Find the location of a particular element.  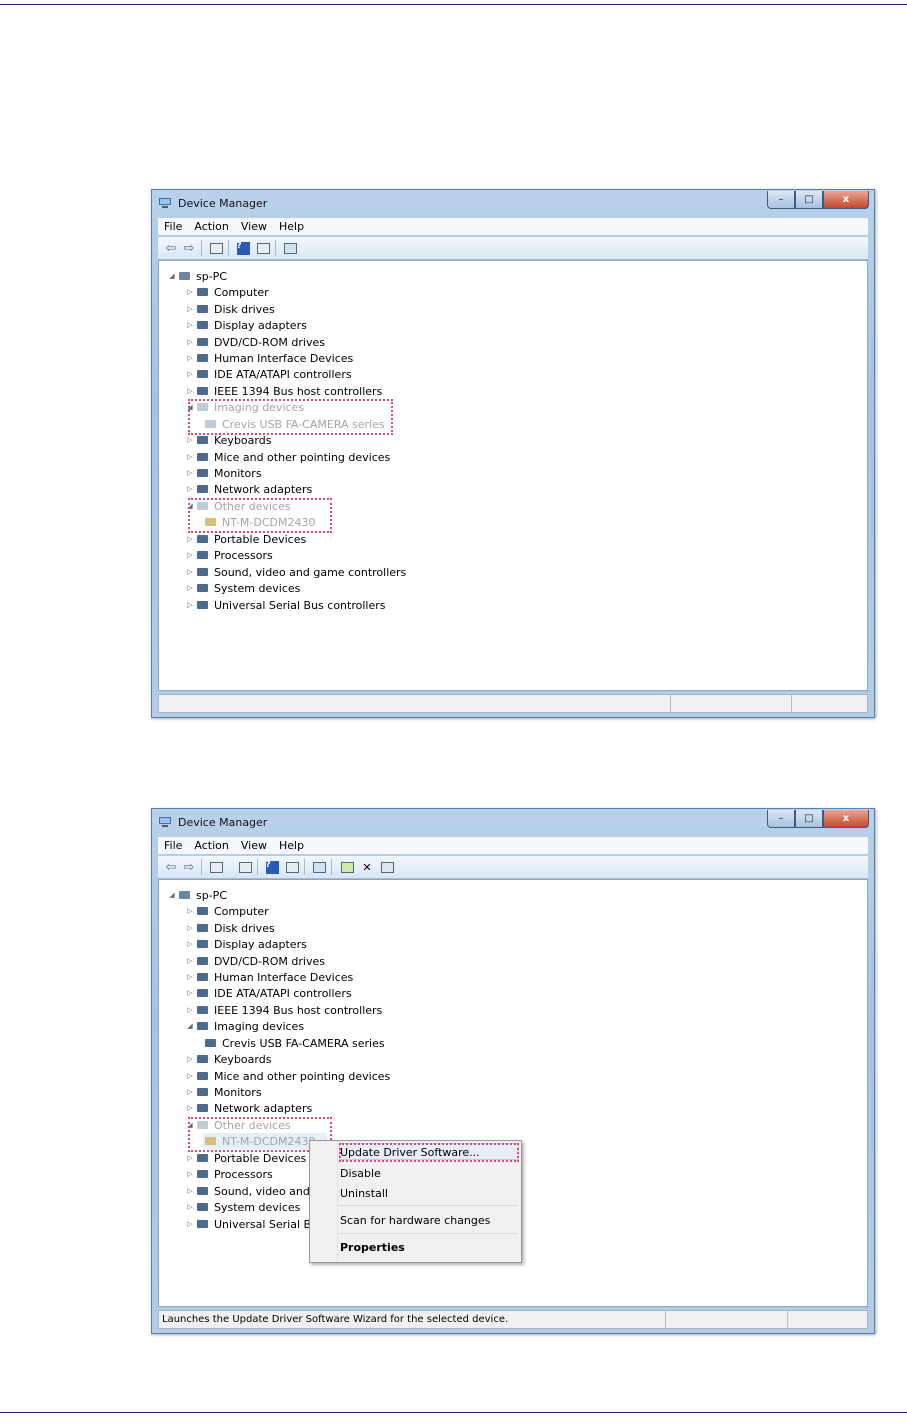

tree-item-usb: ▷ Universal Serial Bus is located at coordinates (254, 1224).